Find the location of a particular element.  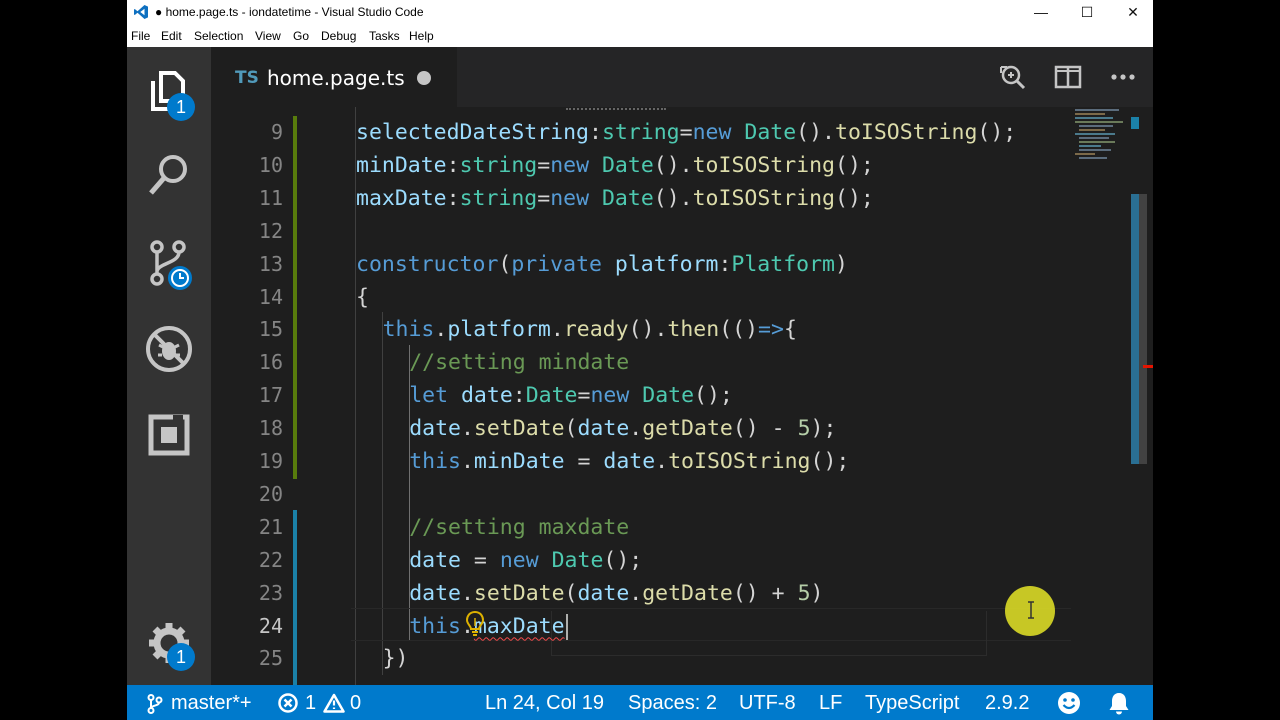

menu-debug: Debug is located at coordinates (338, 36).